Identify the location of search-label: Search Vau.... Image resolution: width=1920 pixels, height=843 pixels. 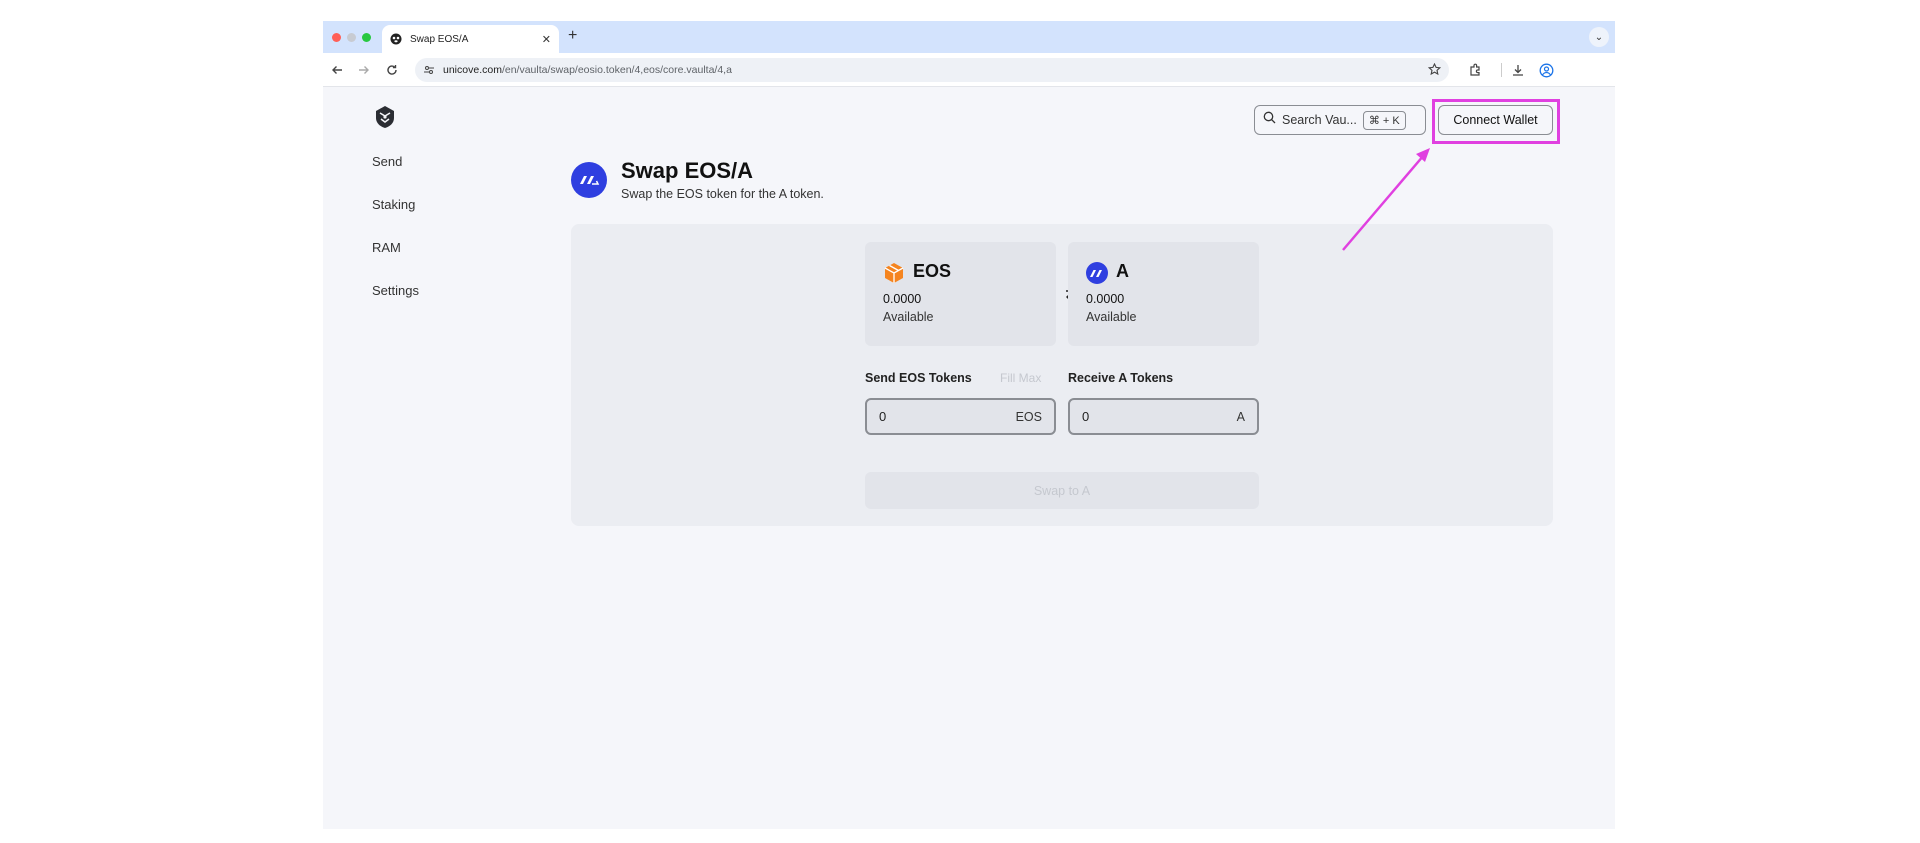
(1319, 120).